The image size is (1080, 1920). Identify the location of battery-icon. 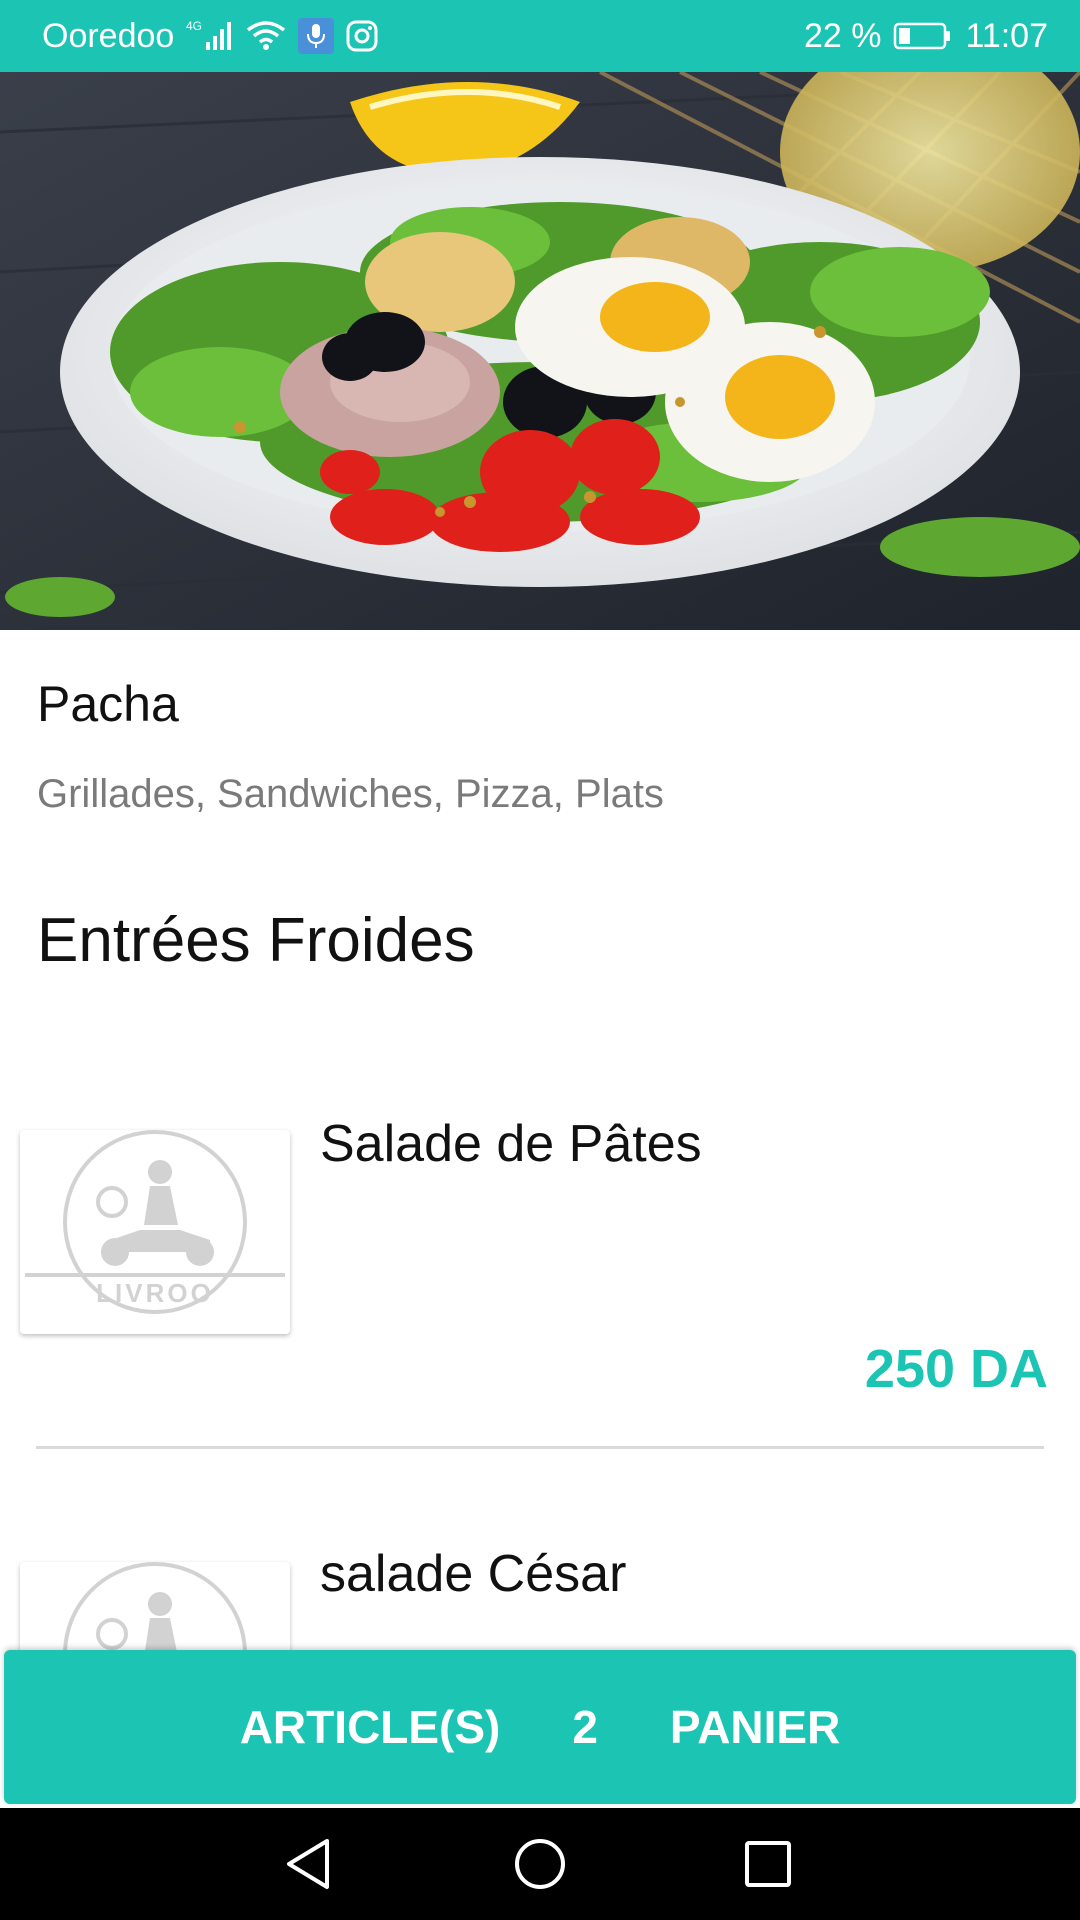
(923, 36).